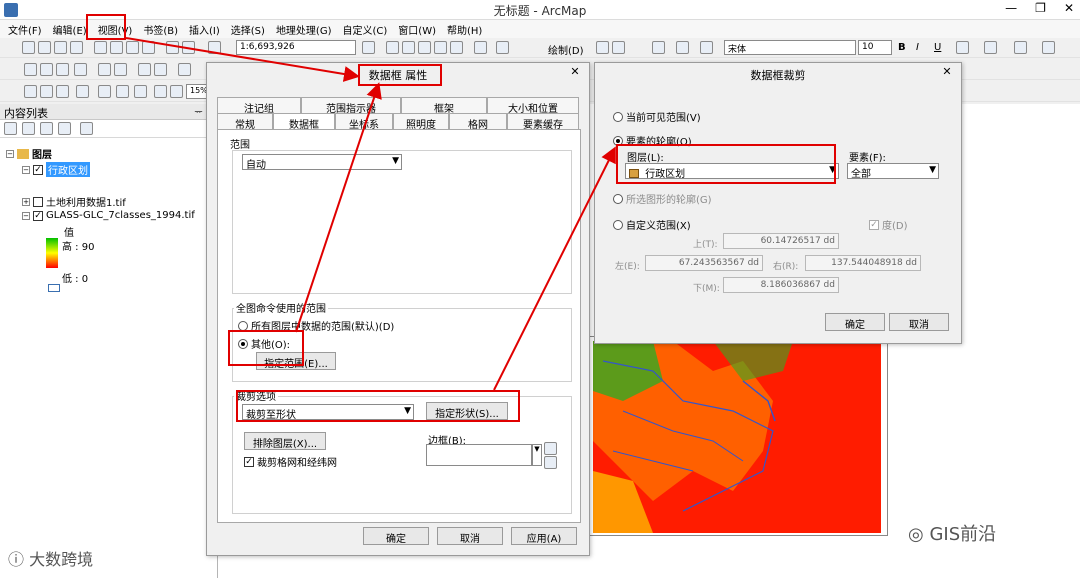  What do you see at coordinates (554, 268) in the screenshot?
I see `arrow-shape-to-clipping` at bounding box center [554, 268].